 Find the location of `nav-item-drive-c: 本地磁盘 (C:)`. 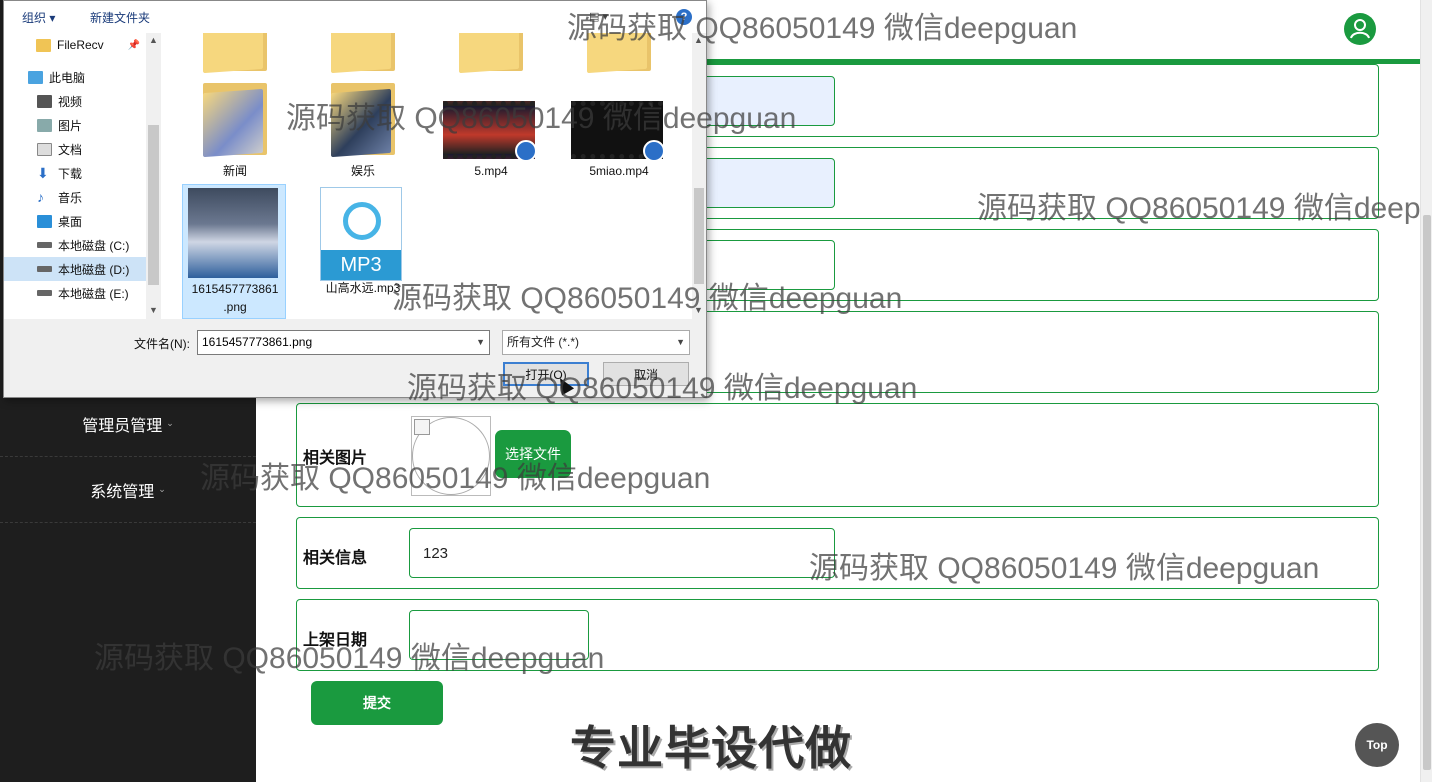

nav-item-drive-c: 本地磁盘 (C:) is located at coordinates (75, 245).